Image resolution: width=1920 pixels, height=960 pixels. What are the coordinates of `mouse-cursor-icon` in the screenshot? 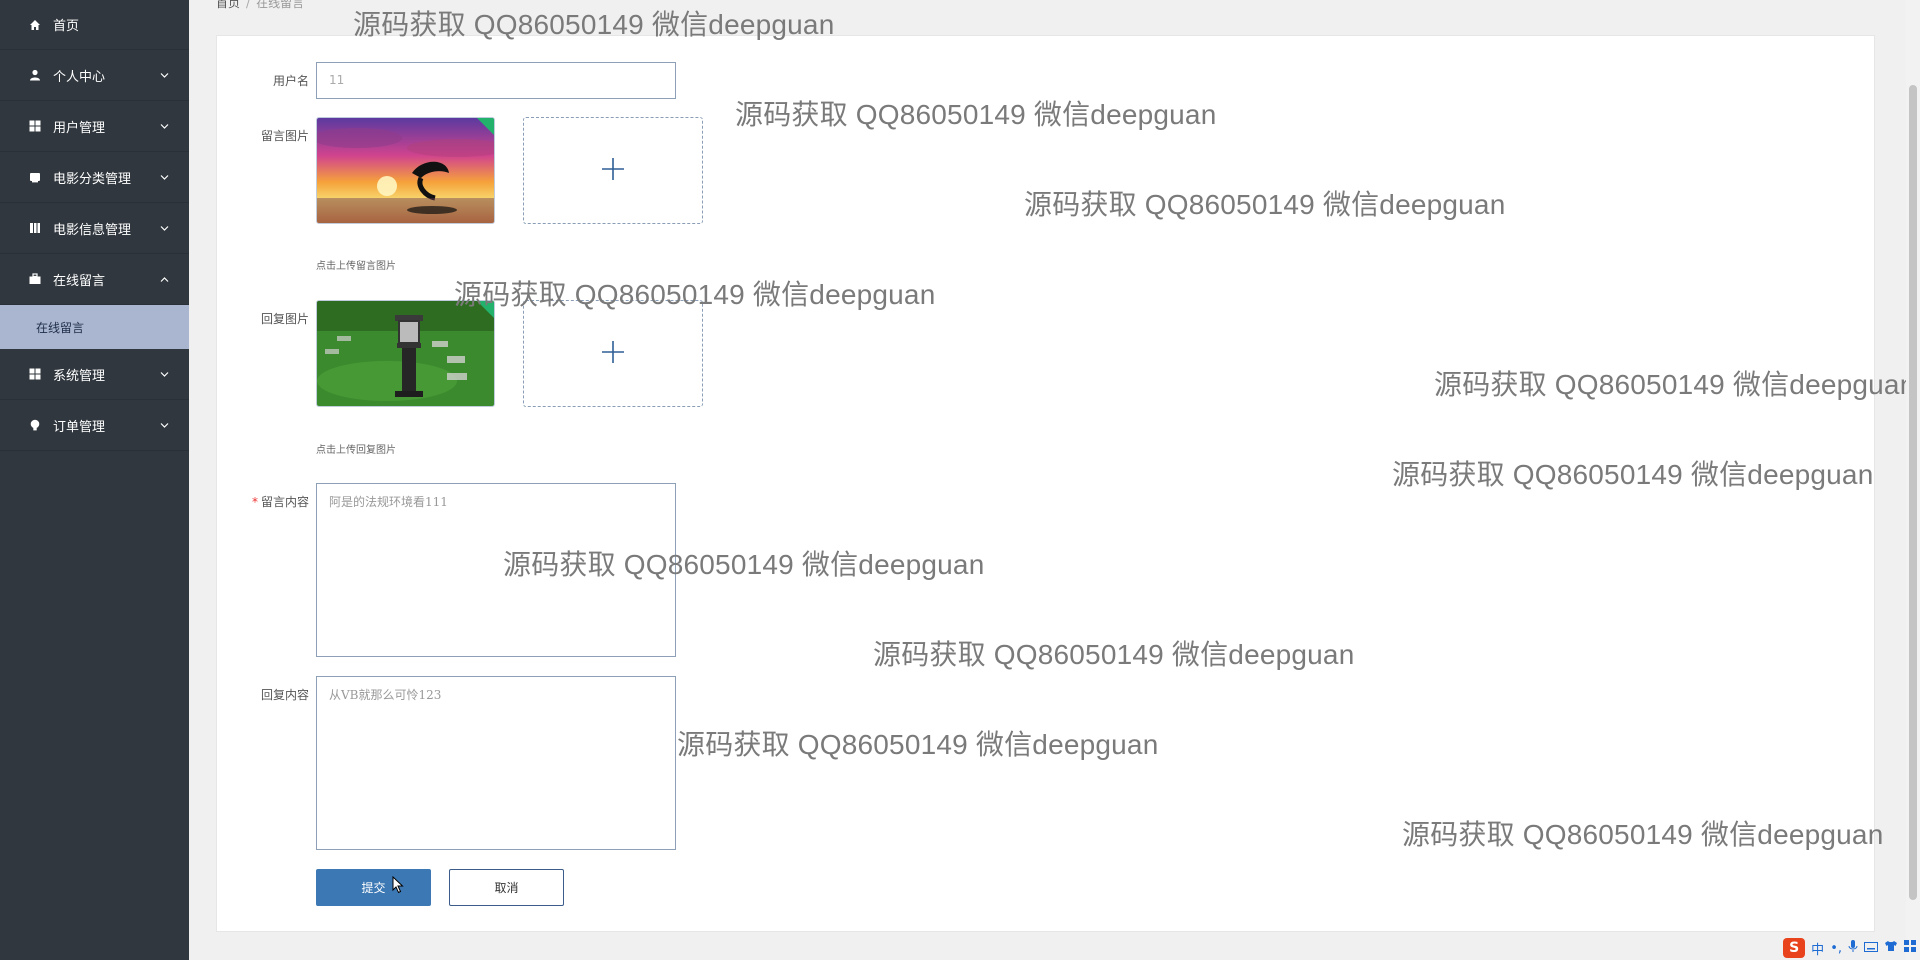 It's located at (398, 886).